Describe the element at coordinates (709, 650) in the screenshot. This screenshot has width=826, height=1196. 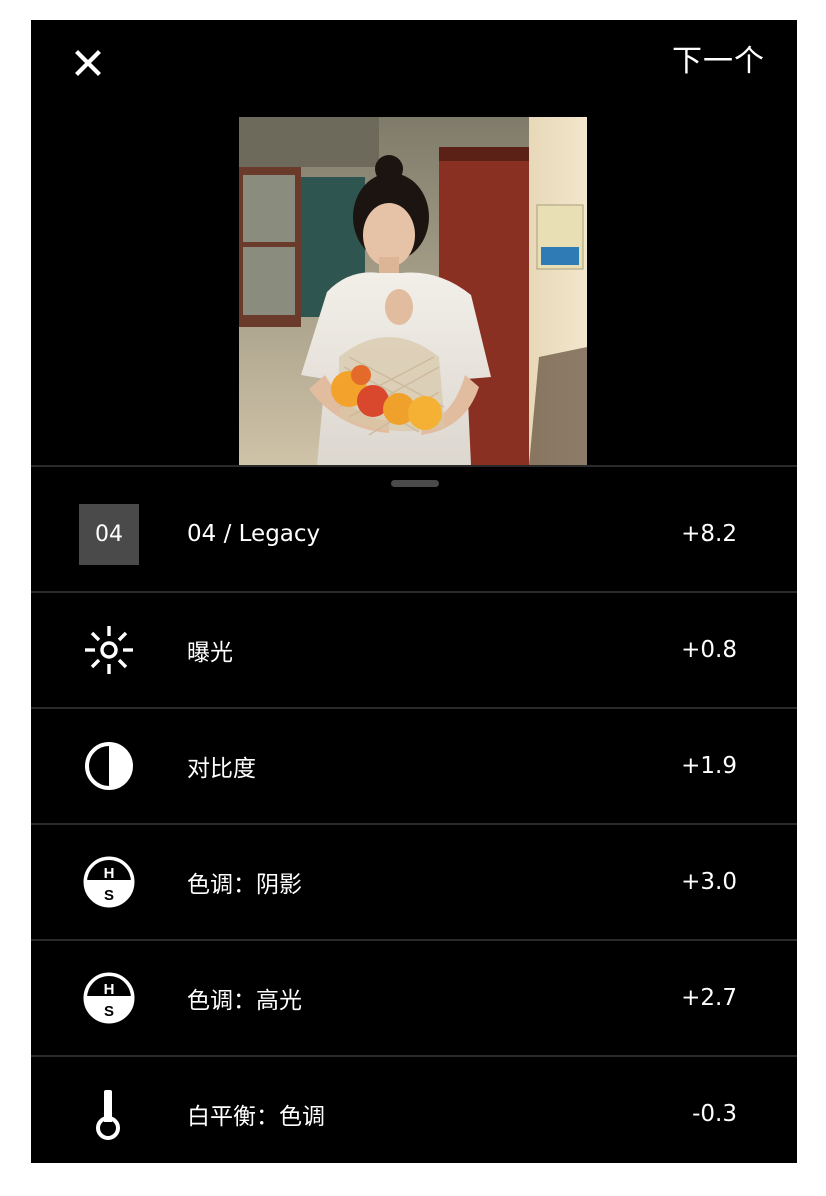
I see `adjustment-value: +0.8` at that location.